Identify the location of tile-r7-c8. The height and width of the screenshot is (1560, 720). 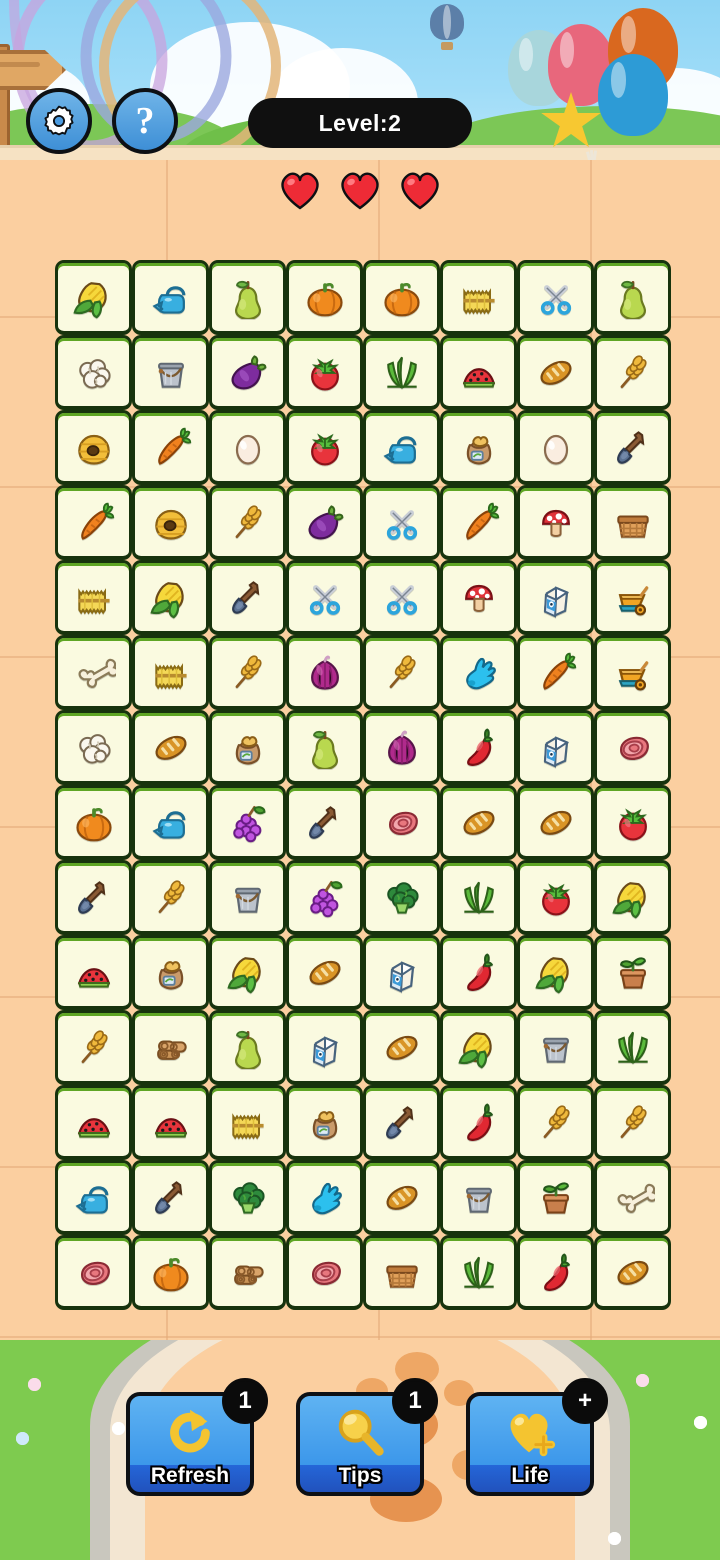
(632, 747).